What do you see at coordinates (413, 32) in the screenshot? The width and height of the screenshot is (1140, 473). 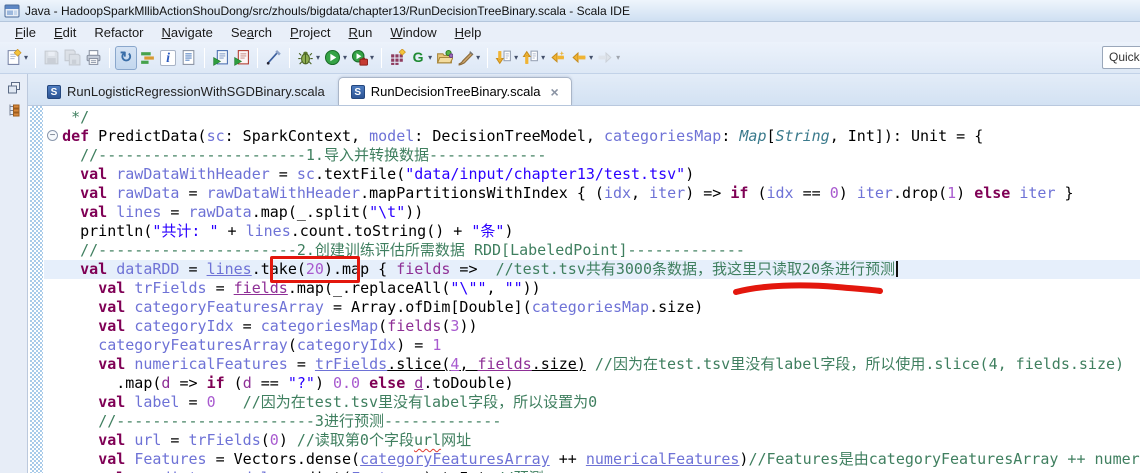 I see `menu-window: Window` at bounding box center [413, 32].